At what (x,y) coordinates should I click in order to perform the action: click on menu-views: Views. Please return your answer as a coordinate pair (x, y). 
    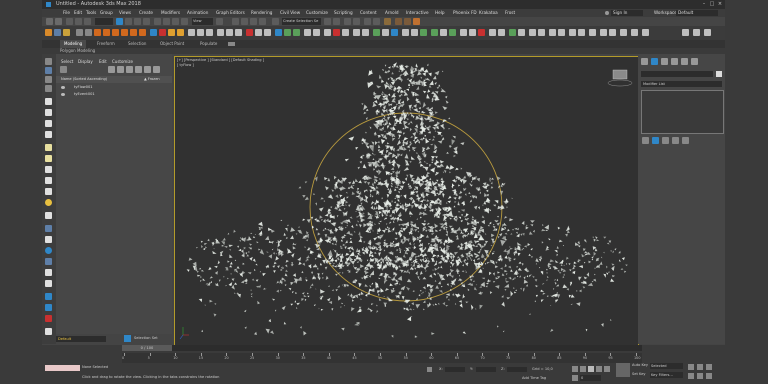
    Looking at the image, I should click on (125, 13).